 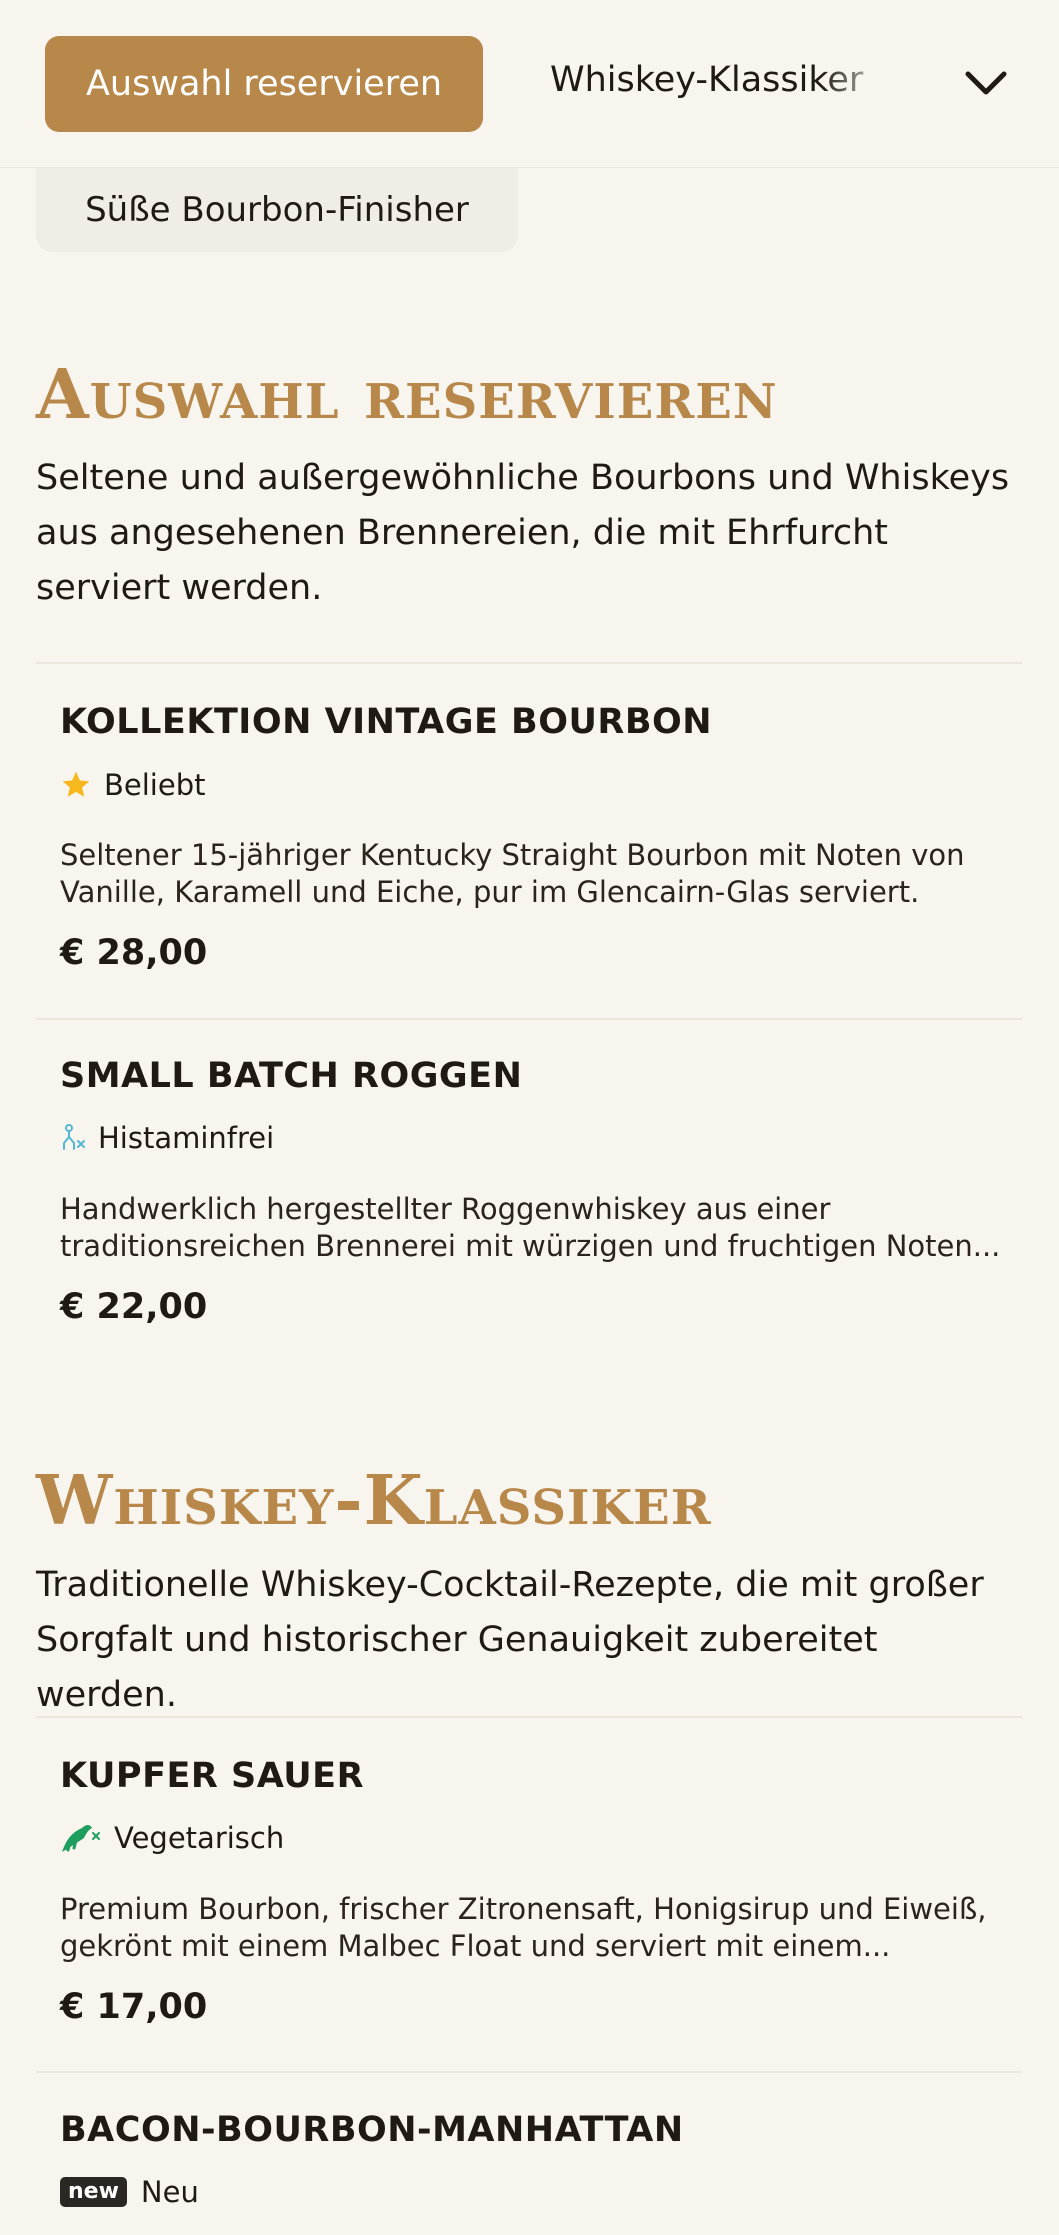 What do you see at coordinates (986, 84) in the screenshot?
I see `chevron-down-icon` at bounding box center [986, 84].